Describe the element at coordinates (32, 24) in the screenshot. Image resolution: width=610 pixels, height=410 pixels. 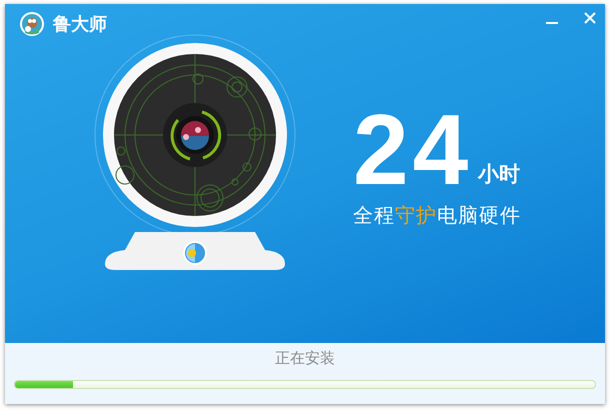
I see `mascot-logo-icon` at that location.